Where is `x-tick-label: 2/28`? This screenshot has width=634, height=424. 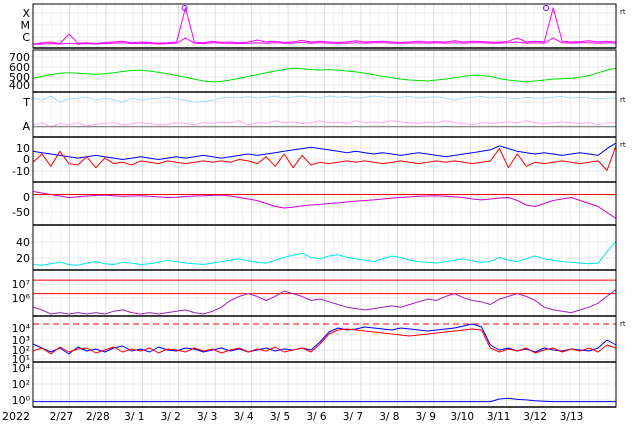
x-tick-label: 2/28 is located at coordinates (98, 417).